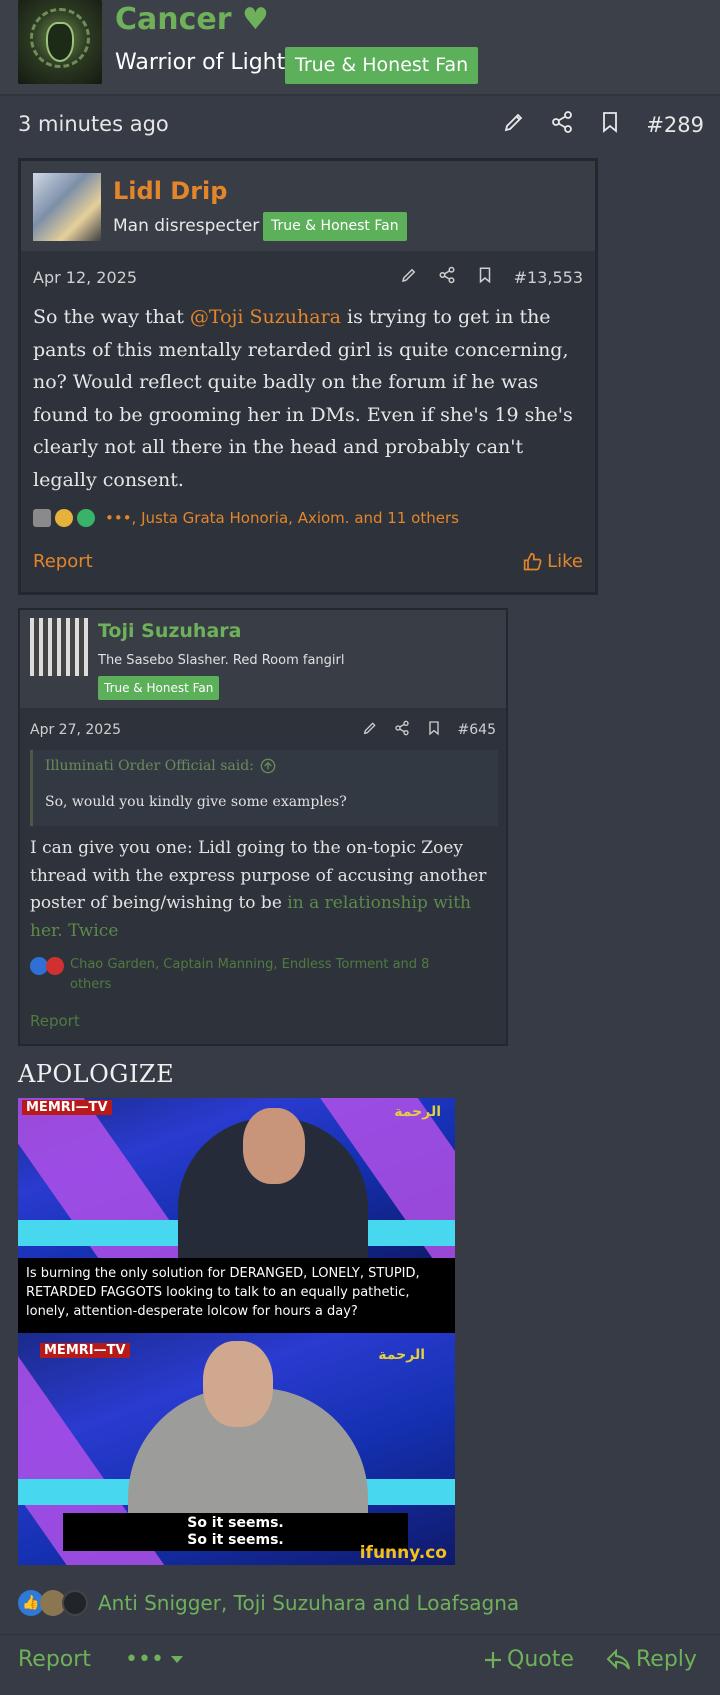  I want to click on meme-subtitle-bottom: So it seems. So it seems., so click(235, 1532).